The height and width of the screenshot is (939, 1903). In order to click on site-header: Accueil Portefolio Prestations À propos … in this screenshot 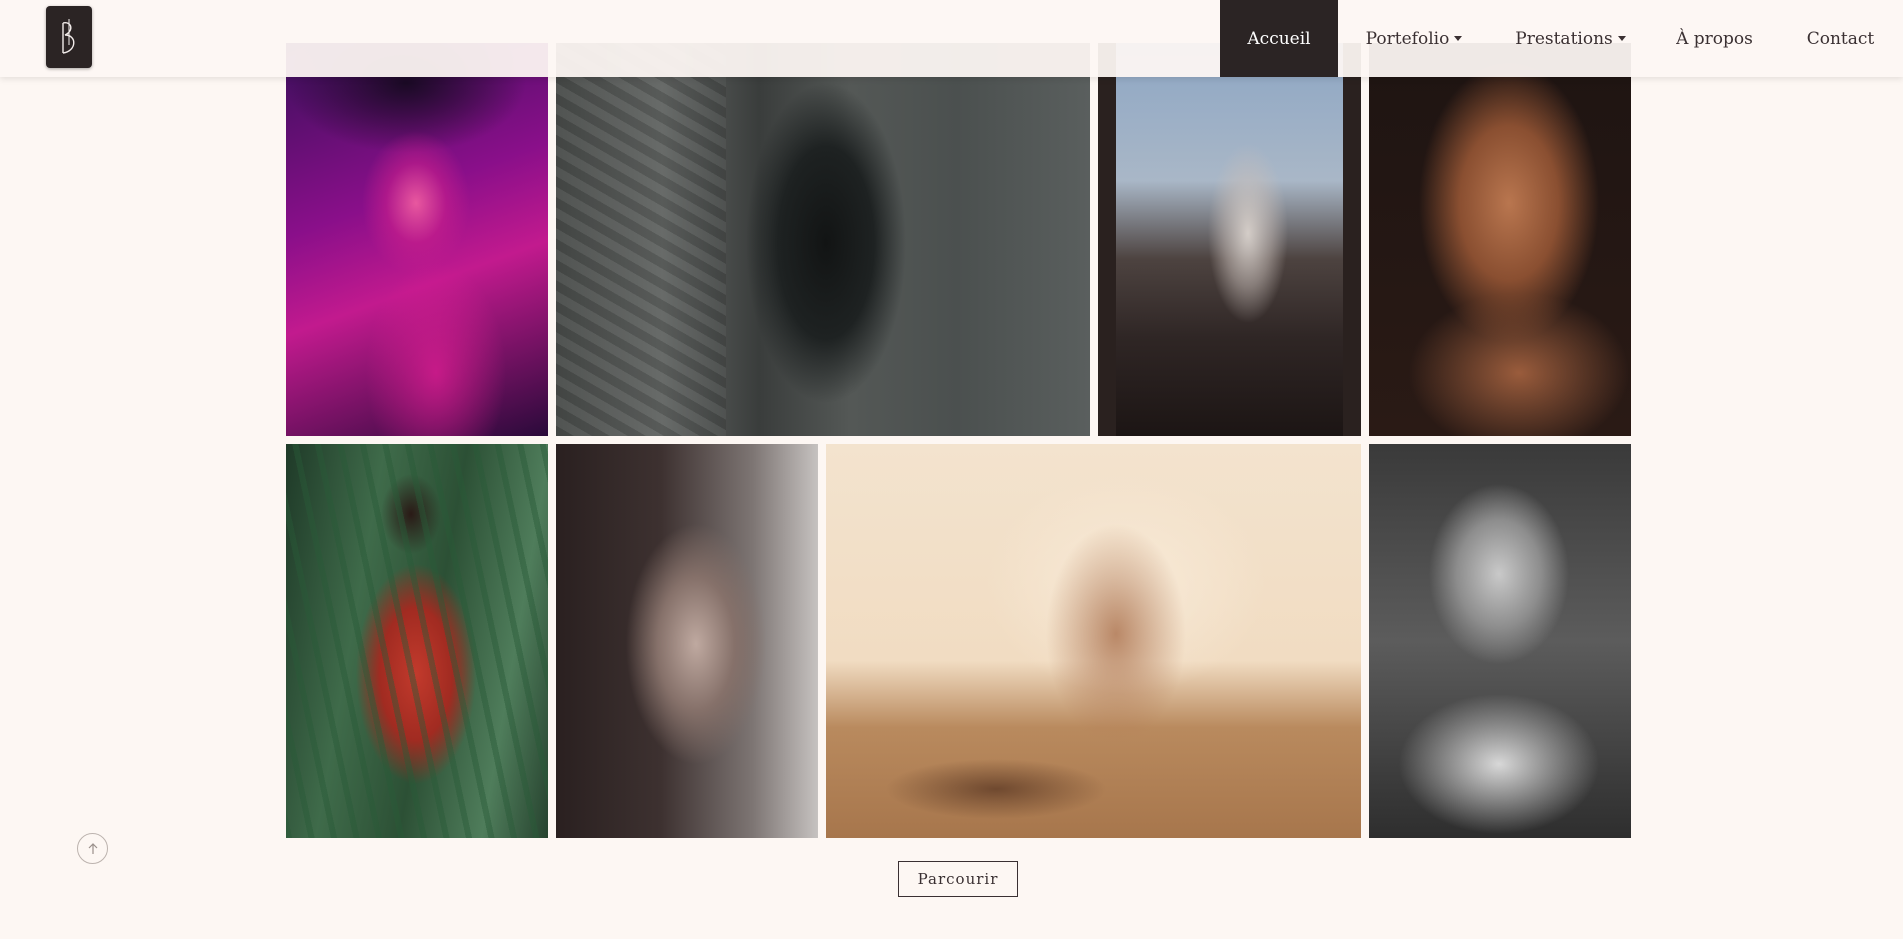, I will do `click(951, 38)`.